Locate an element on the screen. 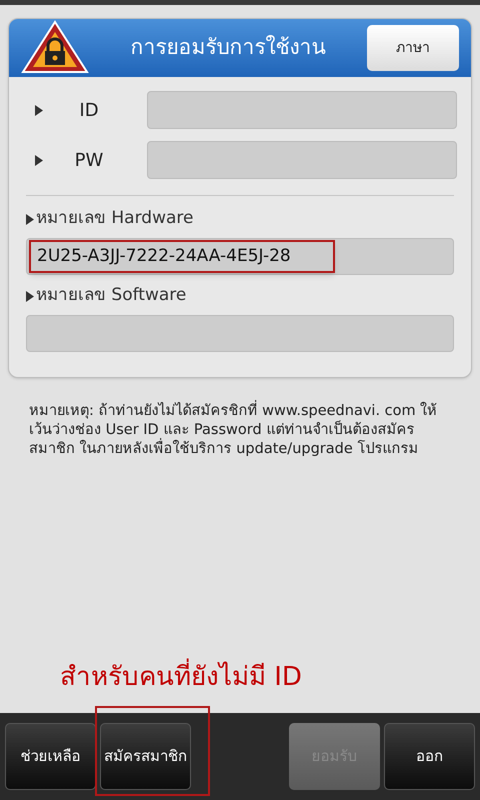  annotation-text: สำหรับคนที่ยังไม่มี ID is located at coordinates (181, 677).